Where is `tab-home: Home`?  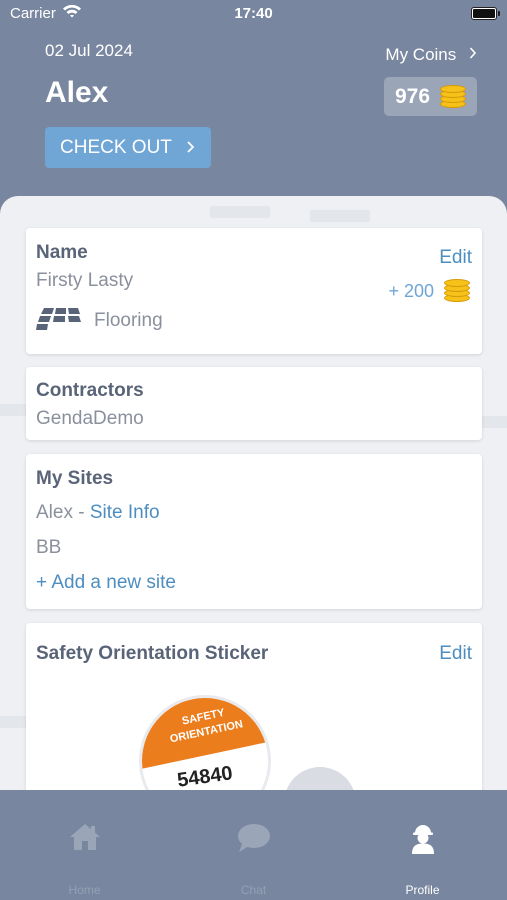
tab-home: Home is located at coordinates (84, 845).